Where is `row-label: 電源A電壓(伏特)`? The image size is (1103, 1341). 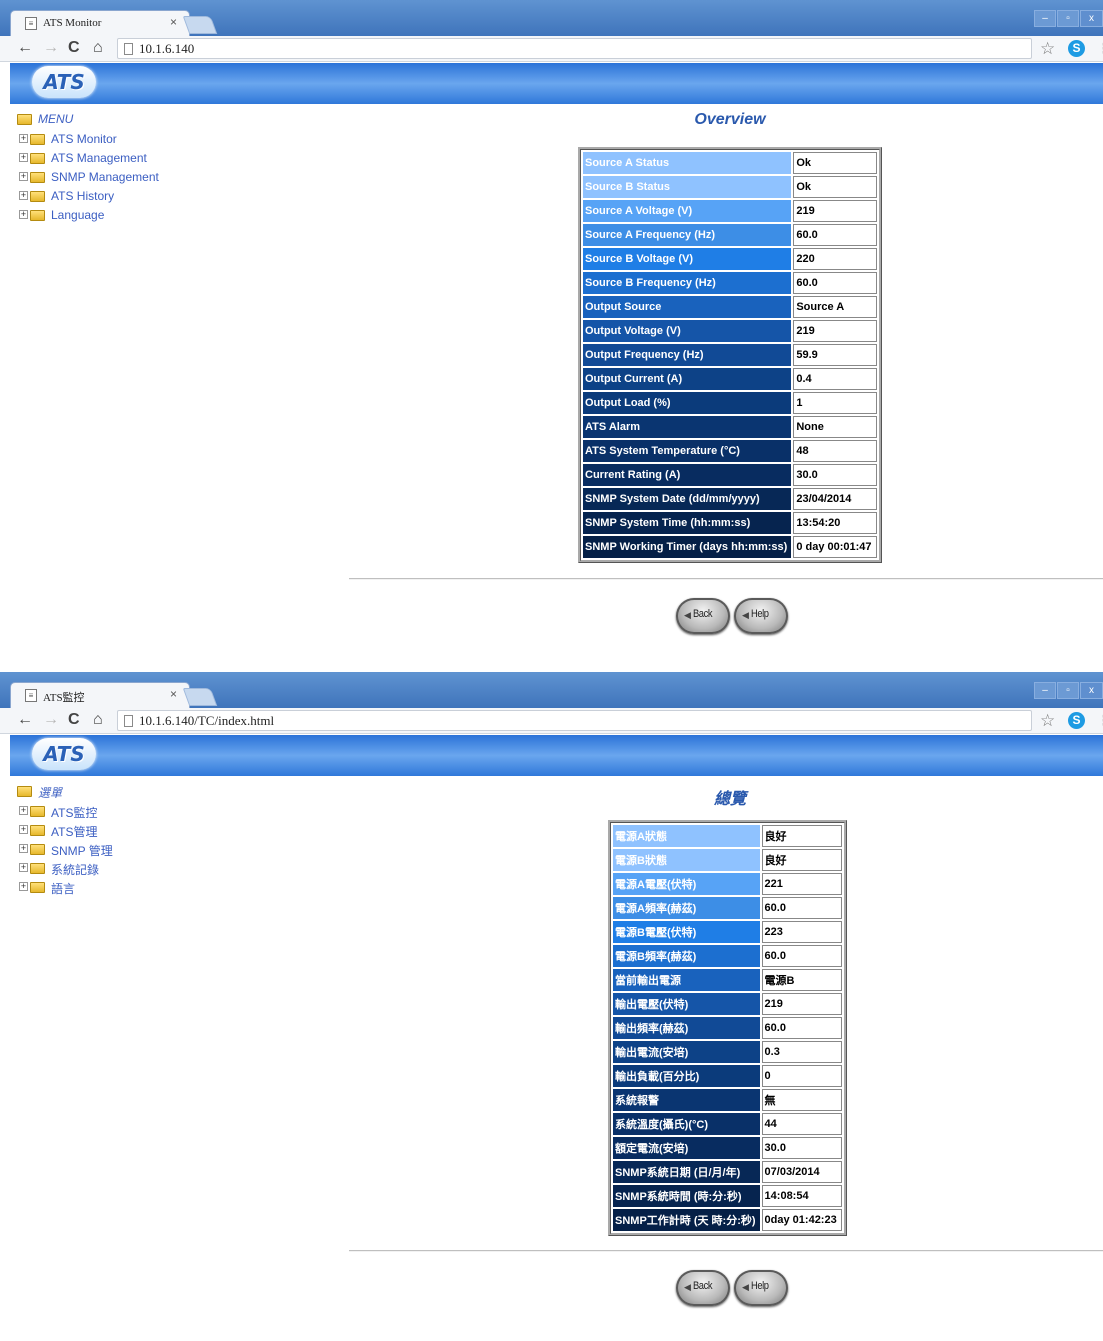 row-label: 電源A電壓(伏特) is located at coordinates (686, 884).